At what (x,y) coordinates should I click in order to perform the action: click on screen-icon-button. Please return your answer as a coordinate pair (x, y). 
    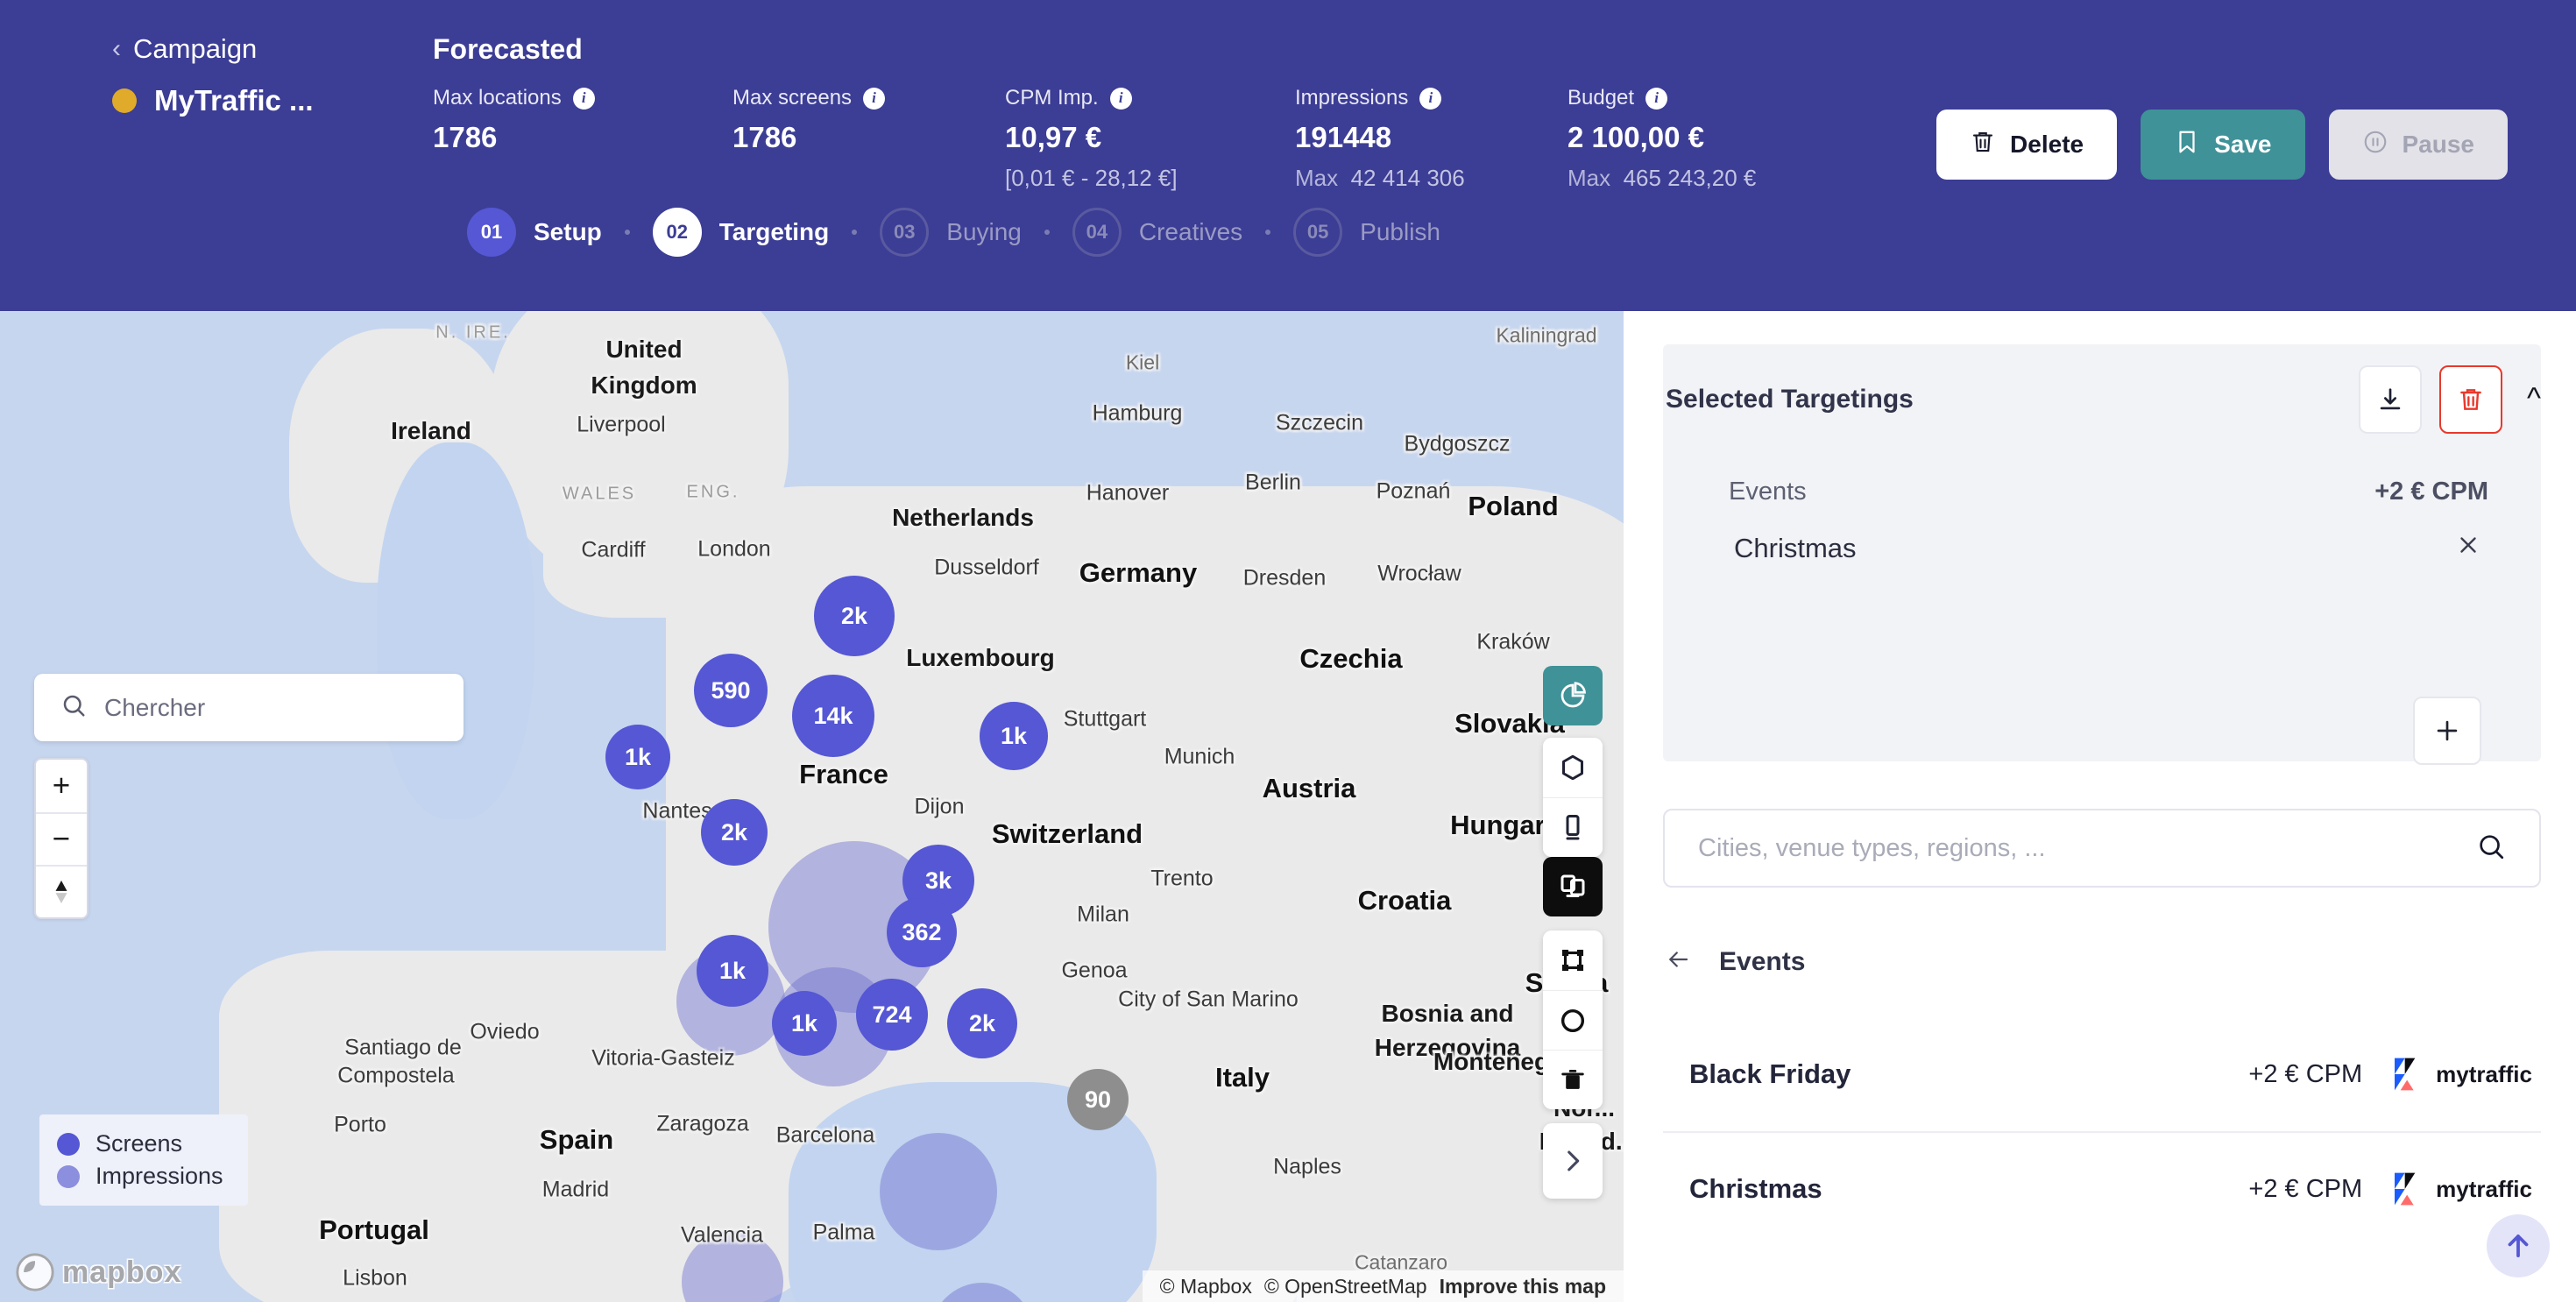
    Looking at the image, I should click on (1573, 827).